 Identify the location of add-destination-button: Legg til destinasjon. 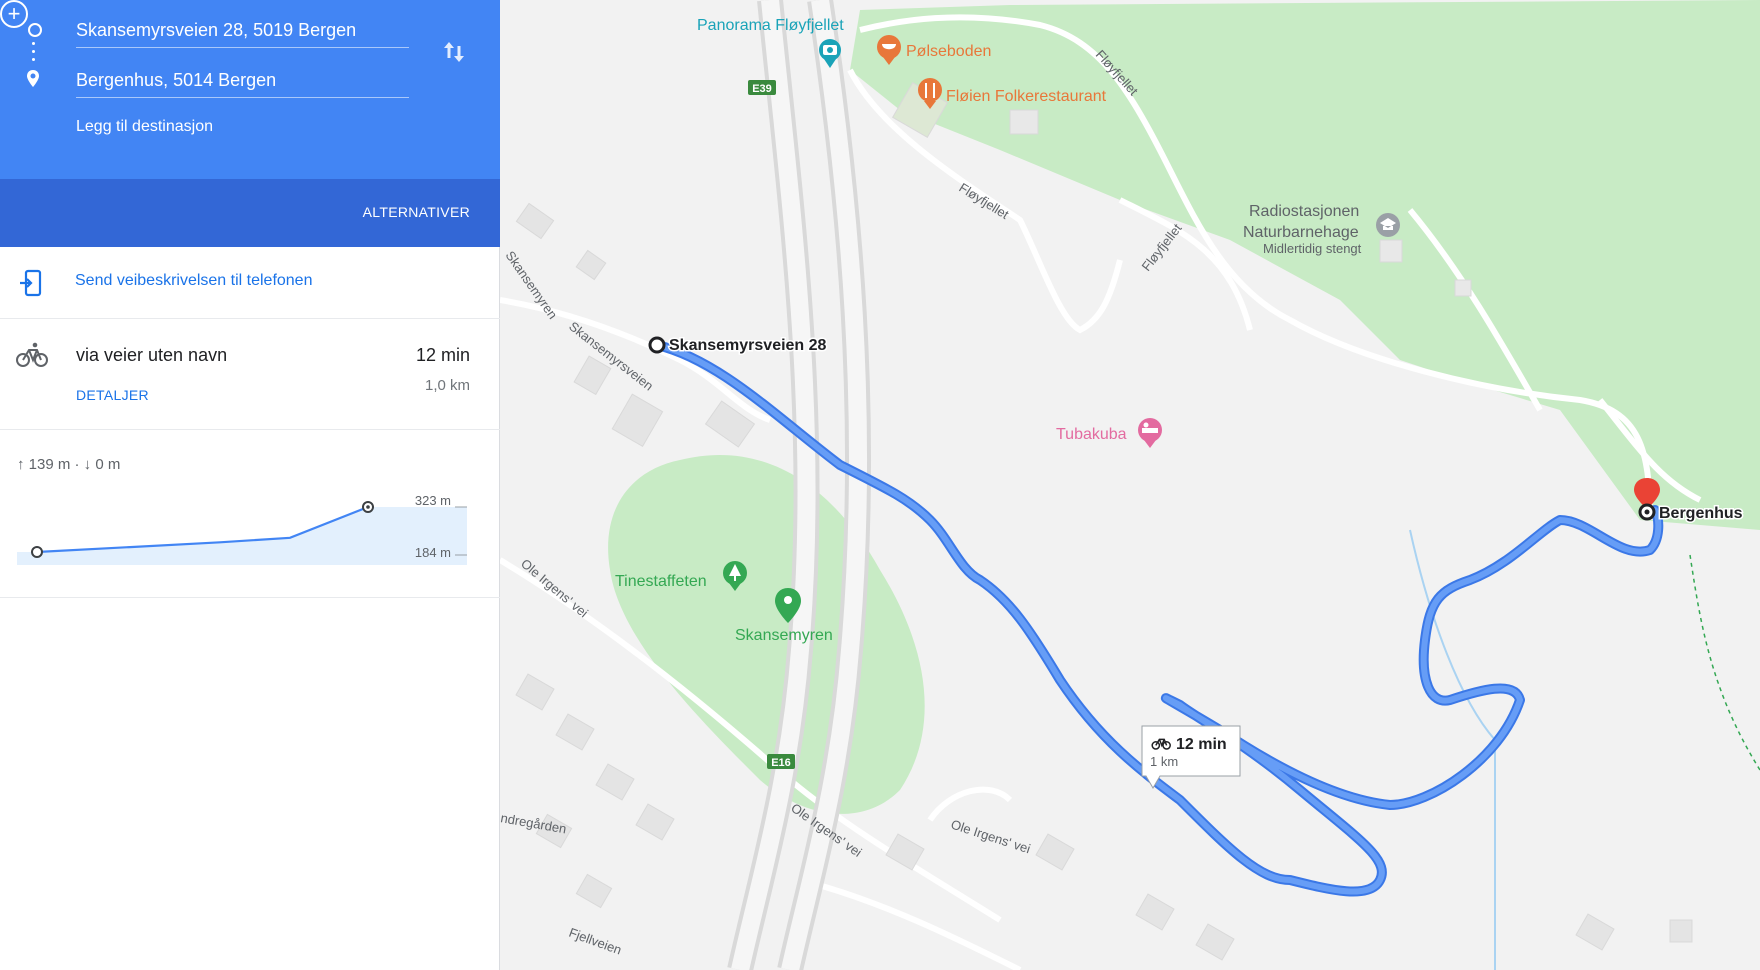
(144, 127).